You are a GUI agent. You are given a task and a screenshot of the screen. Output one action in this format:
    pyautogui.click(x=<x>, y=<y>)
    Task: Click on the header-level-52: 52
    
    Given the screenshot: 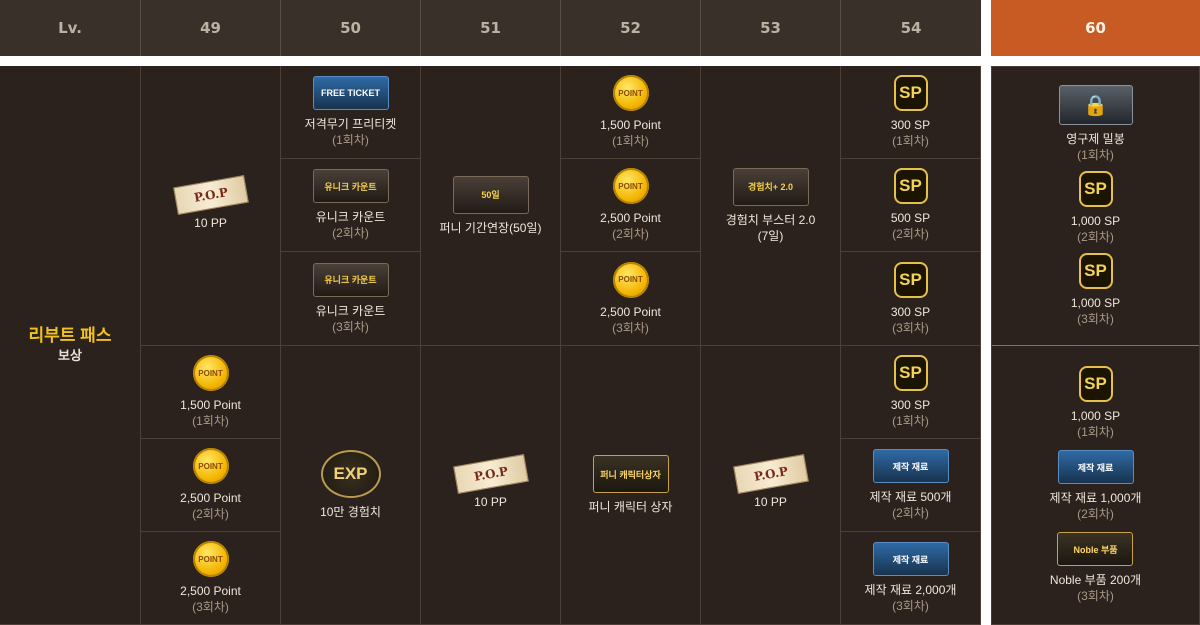 What is the action you would take?
    pyautogui.click(x=631, y=28)
    